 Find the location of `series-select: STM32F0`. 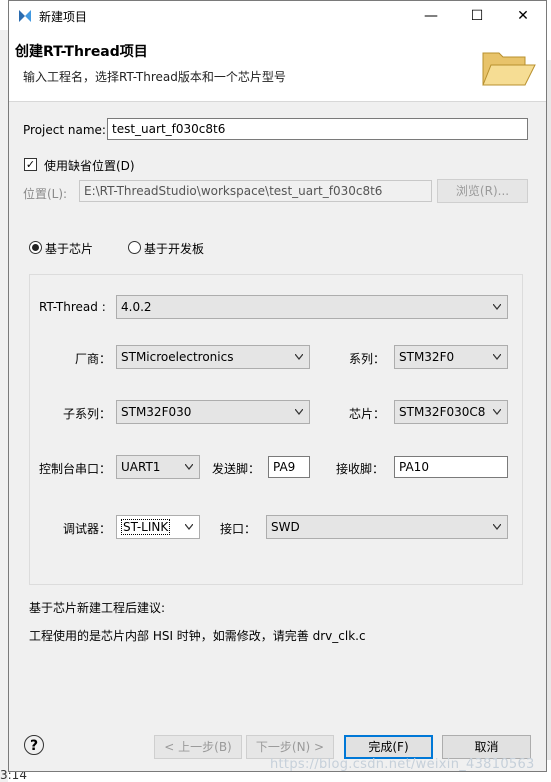

series-select: STM32F0 is located at coordinates (451, 357).